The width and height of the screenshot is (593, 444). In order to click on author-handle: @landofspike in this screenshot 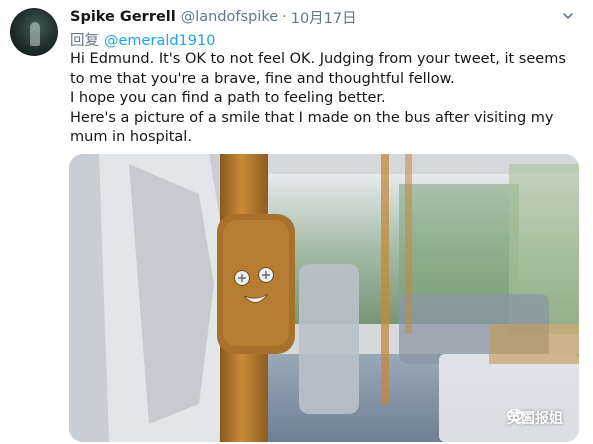, I will do `click(229, 17)`.